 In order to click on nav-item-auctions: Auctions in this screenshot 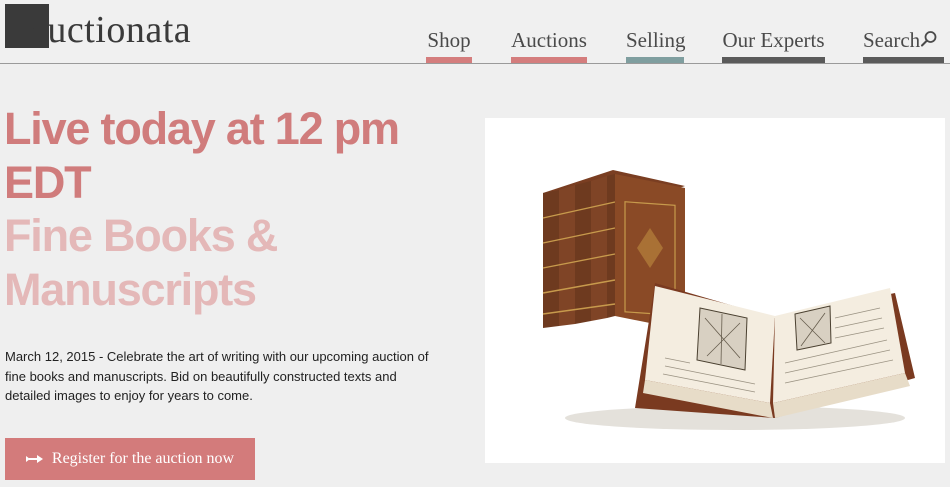, I will do `click(549, 31)`.